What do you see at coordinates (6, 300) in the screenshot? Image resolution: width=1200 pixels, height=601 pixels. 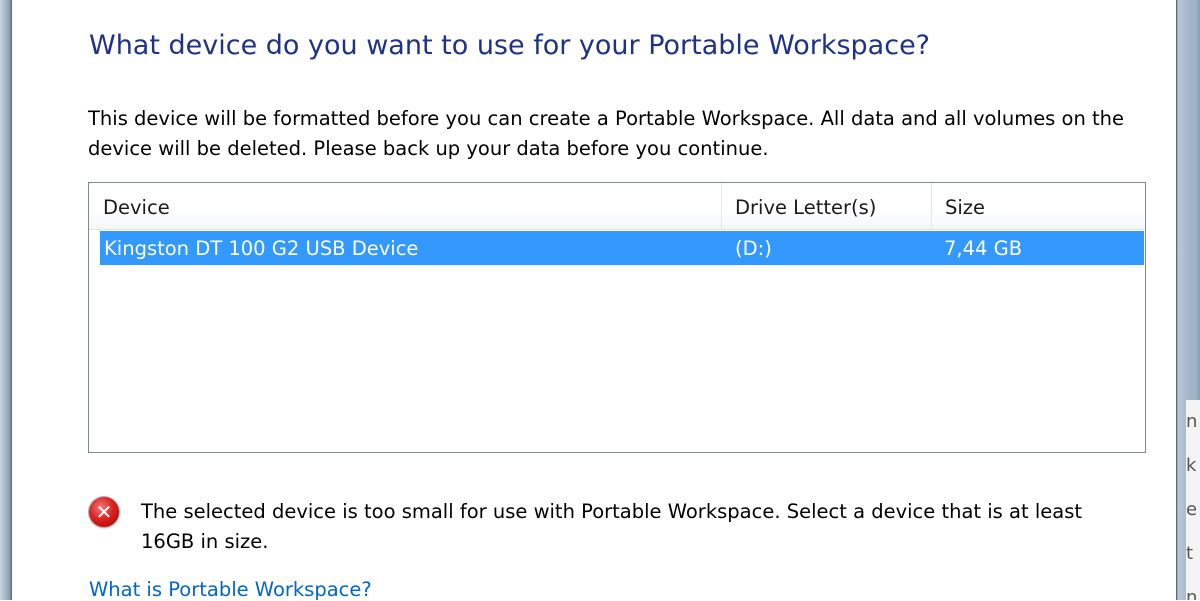 I see `window-frame-left` at bounding box center [6, 300].